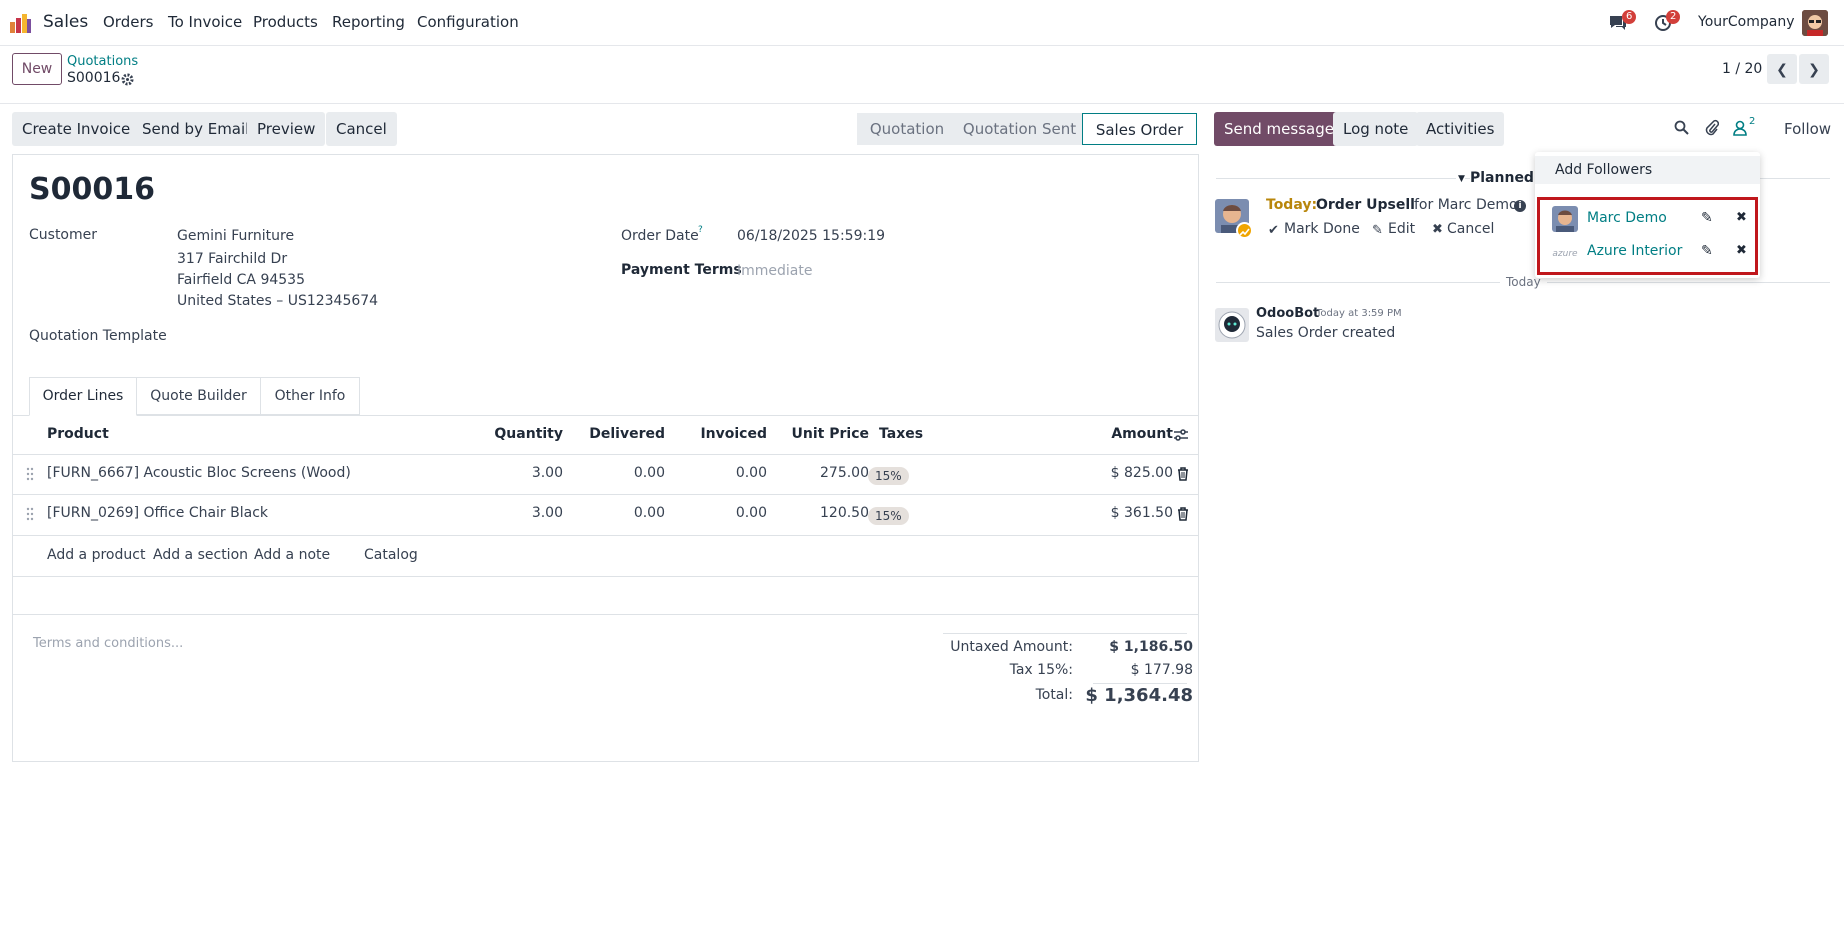  Describe the element at coordinates (619, 434) in the screenshot. I see `col-delivered: Delivered` at that location.